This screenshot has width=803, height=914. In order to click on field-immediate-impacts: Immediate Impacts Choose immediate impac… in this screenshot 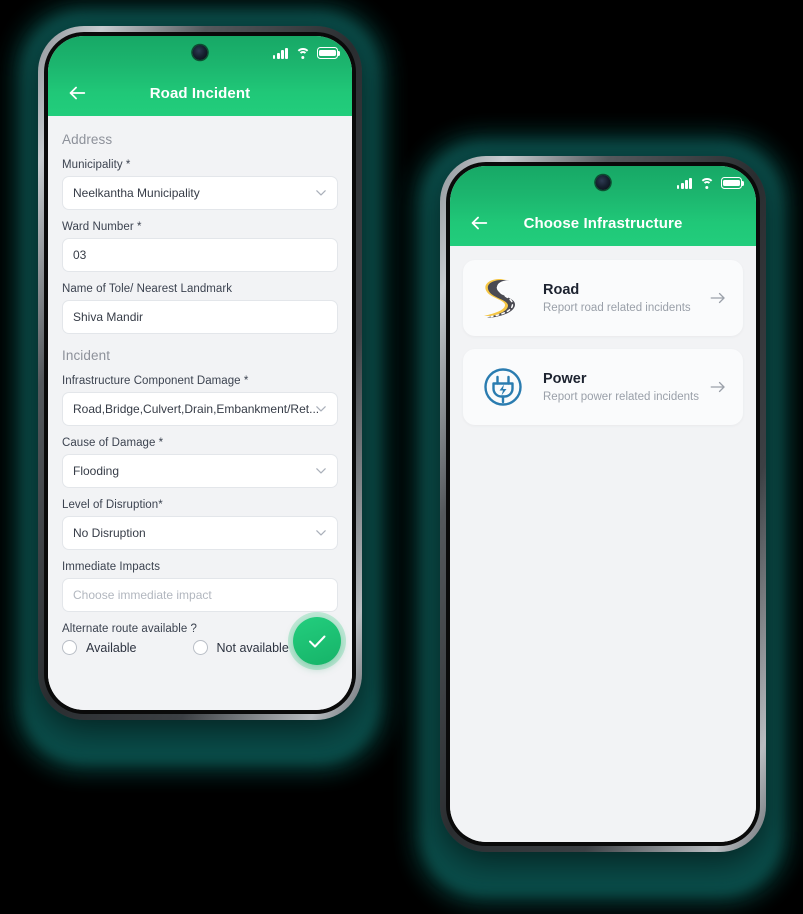, I will do `click(200, 586)`.